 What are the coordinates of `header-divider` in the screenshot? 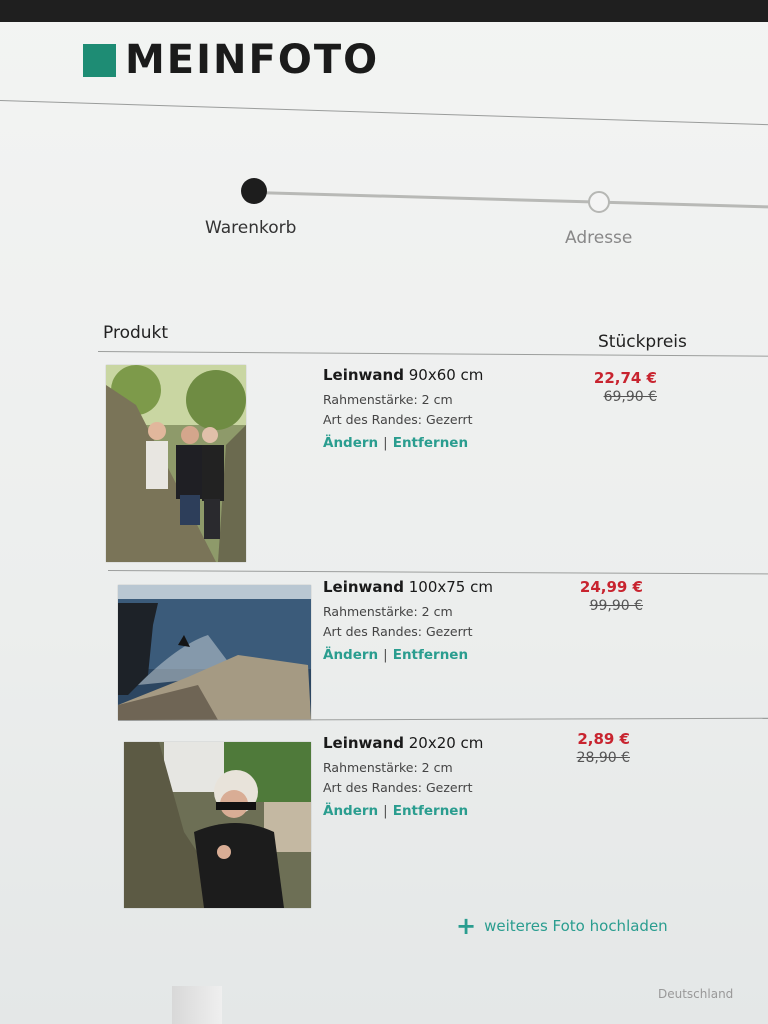 It's located at (384, 113).